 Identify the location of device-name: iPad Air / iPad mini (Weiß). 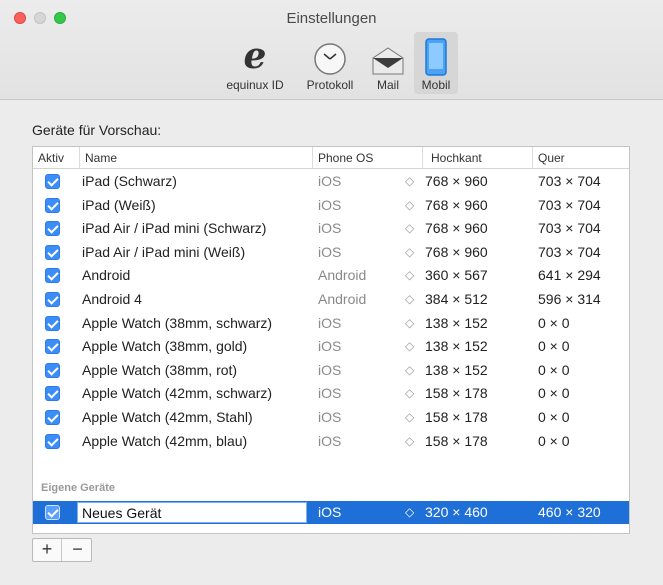
(164, 251).